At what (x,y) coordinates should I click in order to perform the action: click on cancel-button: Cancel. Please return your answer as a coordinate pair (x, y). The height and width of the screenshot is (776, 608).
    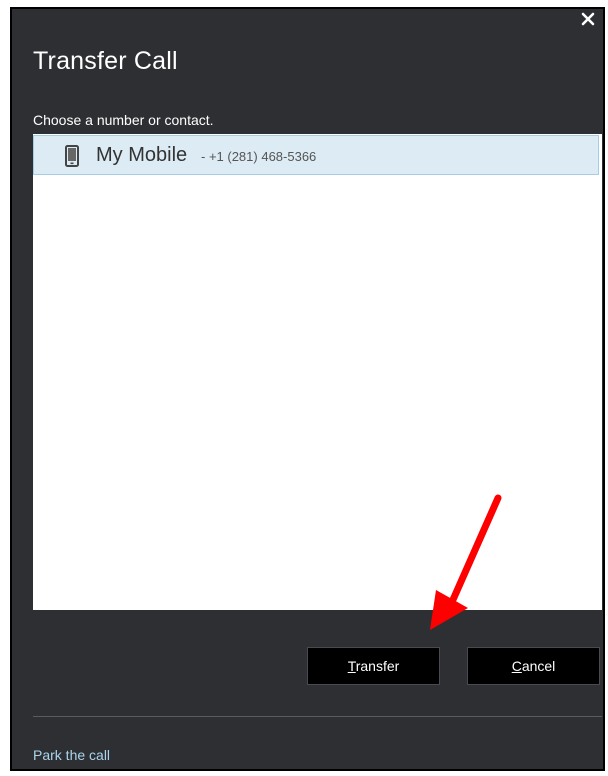
    Looking at the image, I should click on (533, 666).